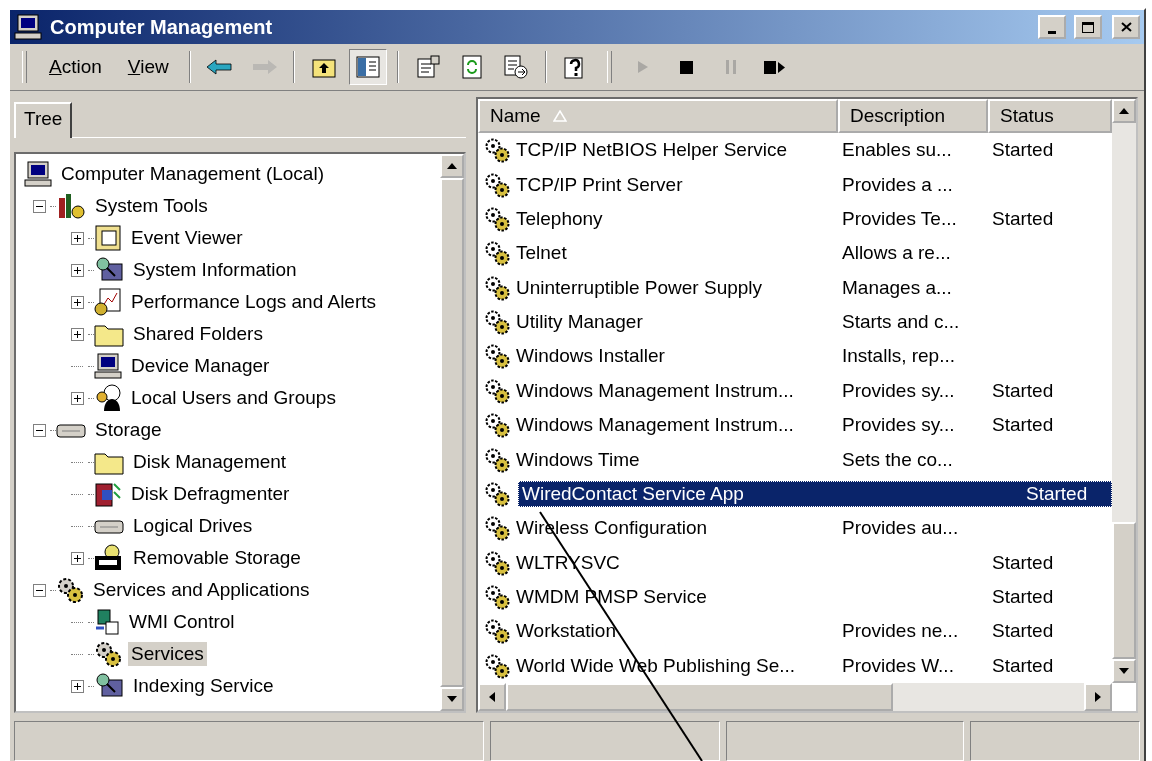 This screenshot has height=761, width=1152. What do you see at coordinates (515, 116) in the screenshot?
I see `column-title: Name` at bounding box center [515, 116].